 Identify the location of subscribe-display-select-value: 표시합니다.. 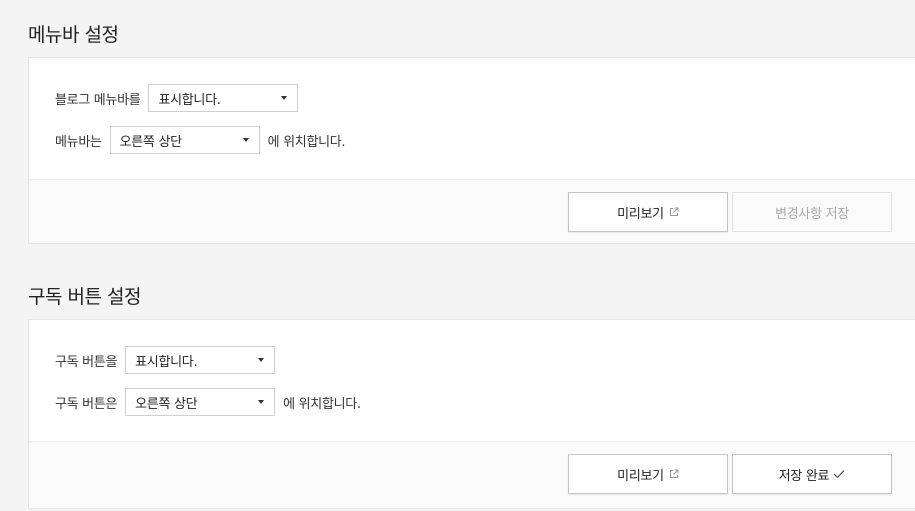
(166, 362).